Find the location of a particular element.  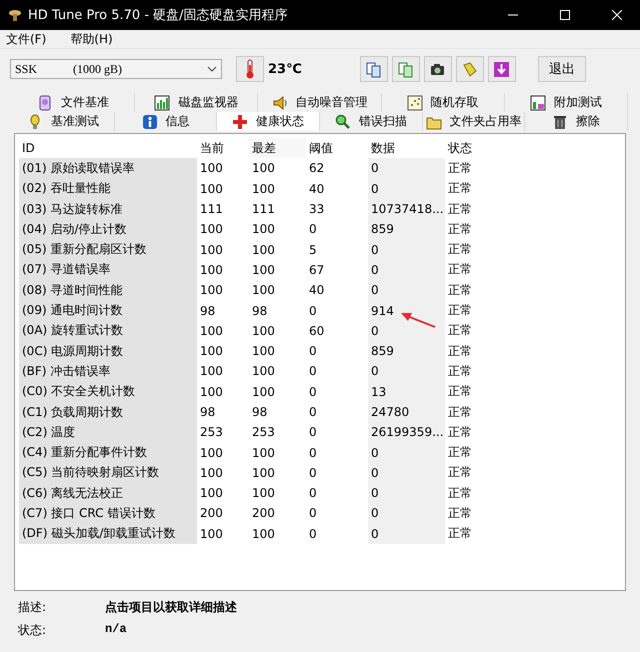

table-cell: (C4) 重新分配事件计数 is located at coordinates (108, 452).